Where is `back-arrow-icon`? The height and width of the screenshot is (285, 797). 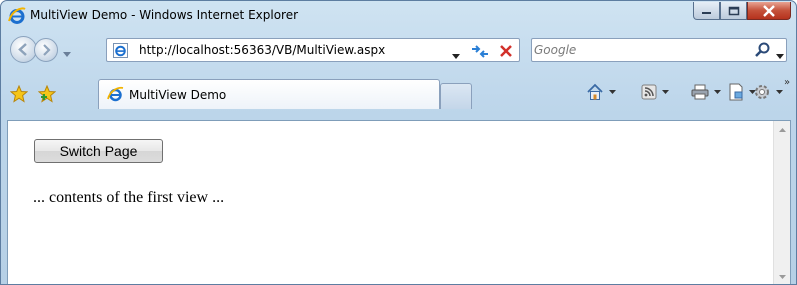
back-arrow-icon is located at coordinates (22, 49).